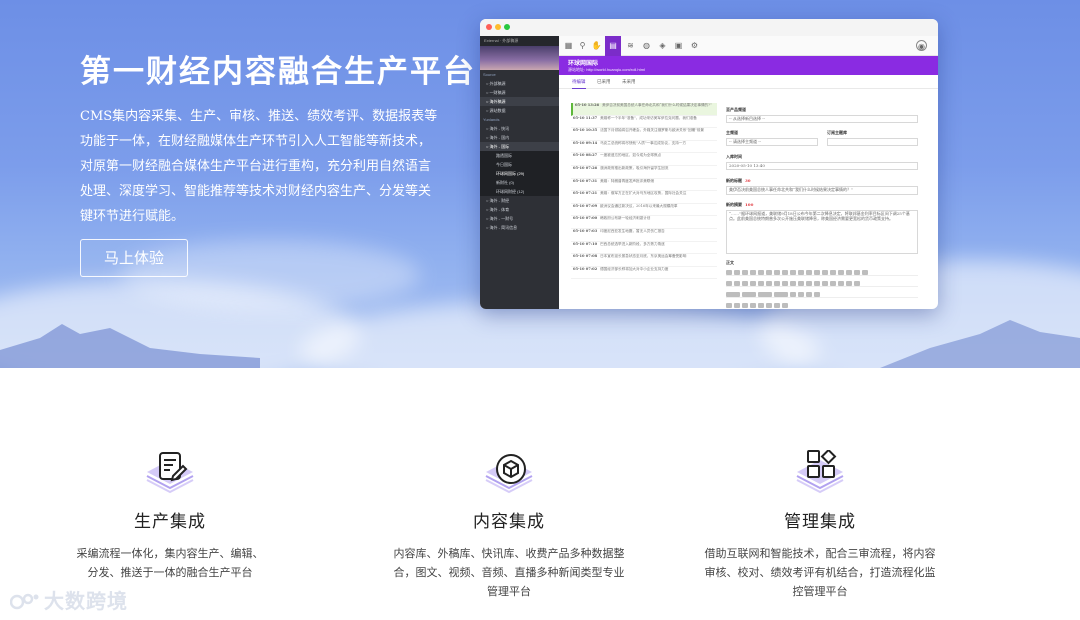 This screenshot has width=1080, height=620. What do you see at coordinates (519, 137) in the screenshot?
I see `sidebar-item: ○ 海外 - 国内` at bounding box center [519, 137].